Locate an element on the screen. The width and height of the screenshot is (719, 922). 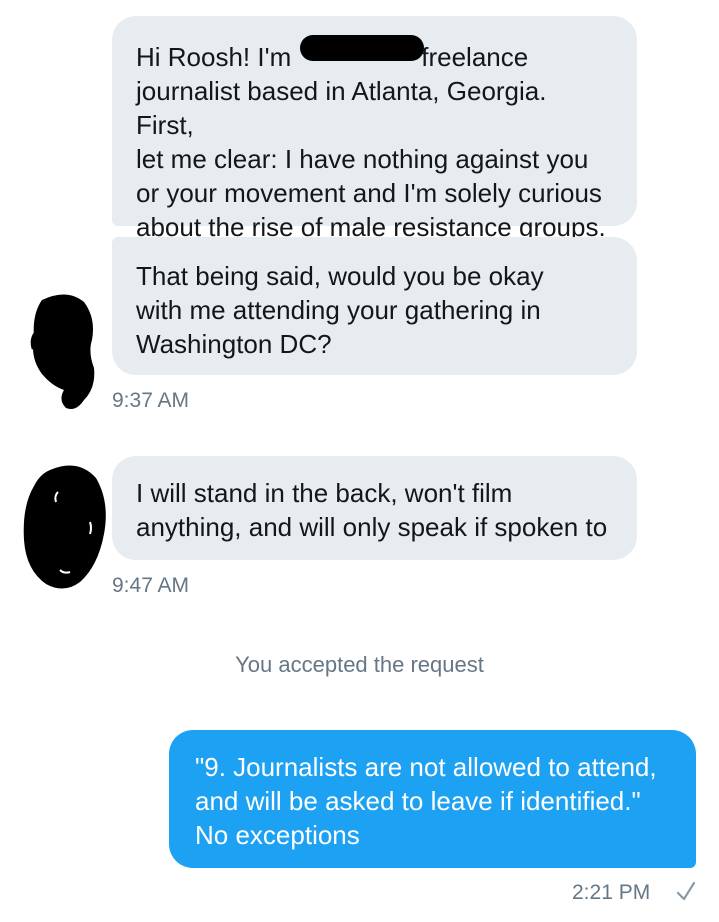
checkmark-icon is located at coordinates (686, 891).